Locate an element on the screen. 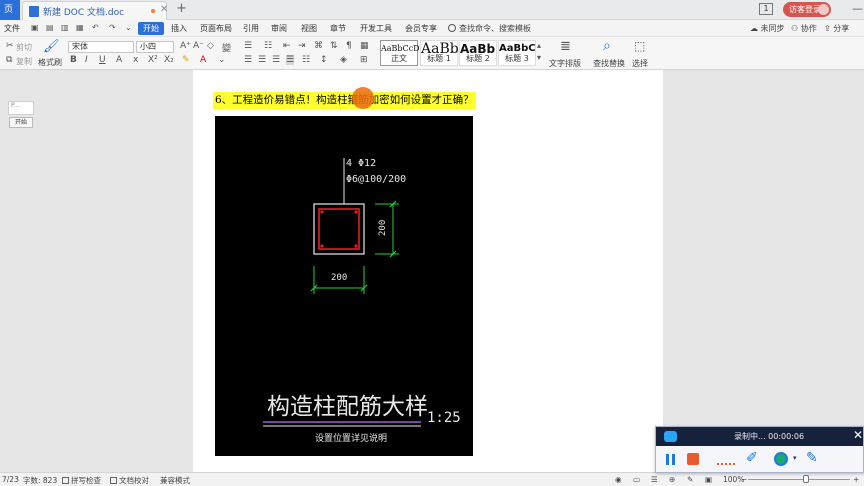 The image size is (864, 486). stop-icon is located at coordinates (693, 459).